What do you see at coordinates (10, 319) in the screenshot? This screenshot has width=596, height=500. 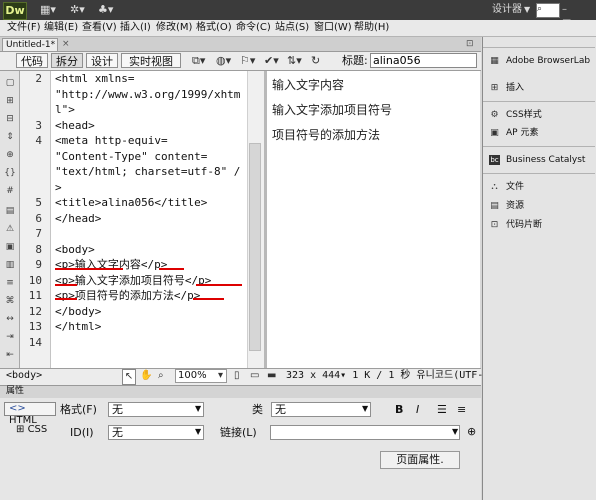 I see `move-css-icon: ↔` at bounding box center [10, 319].